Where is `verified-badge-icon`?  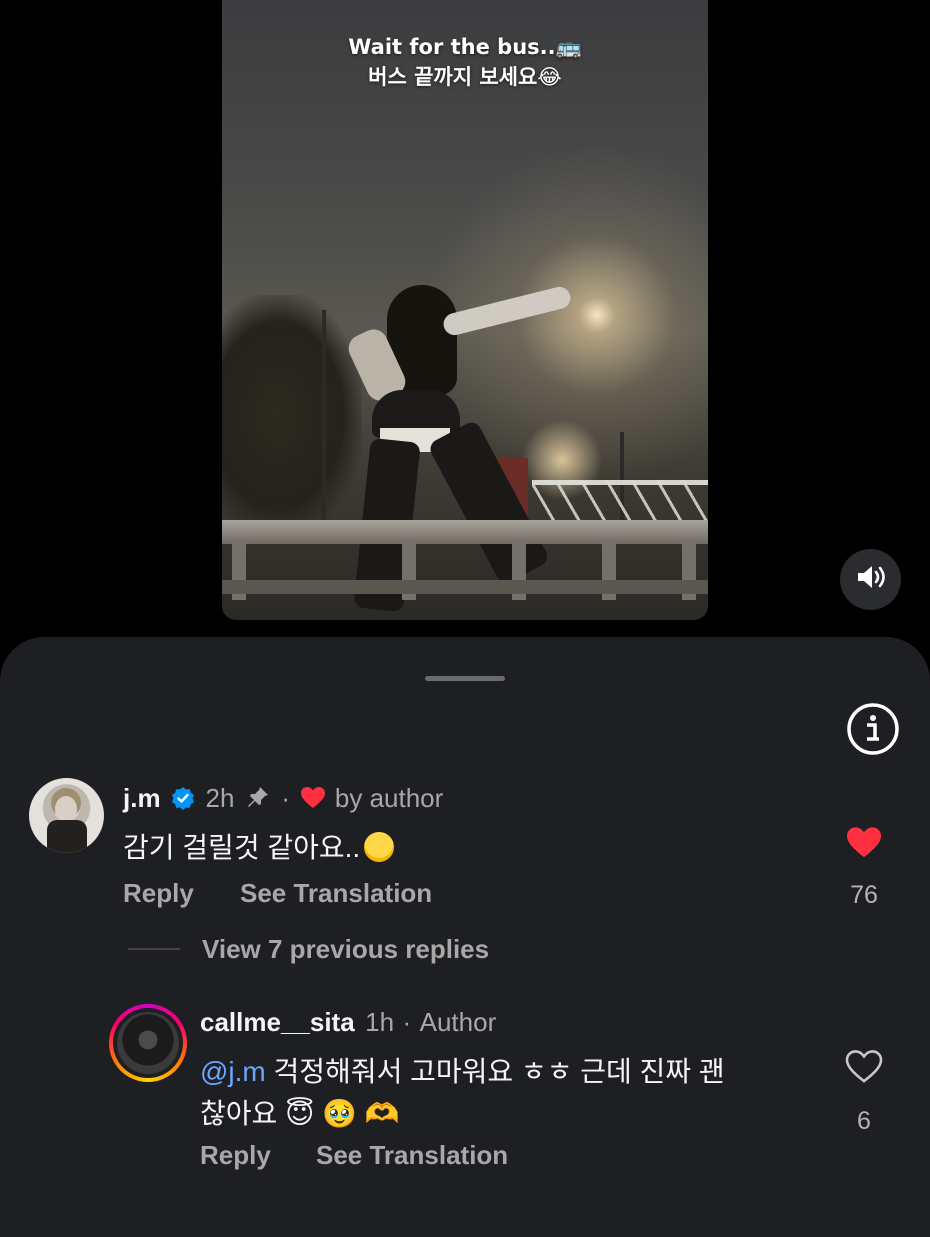 verified-badge-icon is located at coordinates (183, 800).